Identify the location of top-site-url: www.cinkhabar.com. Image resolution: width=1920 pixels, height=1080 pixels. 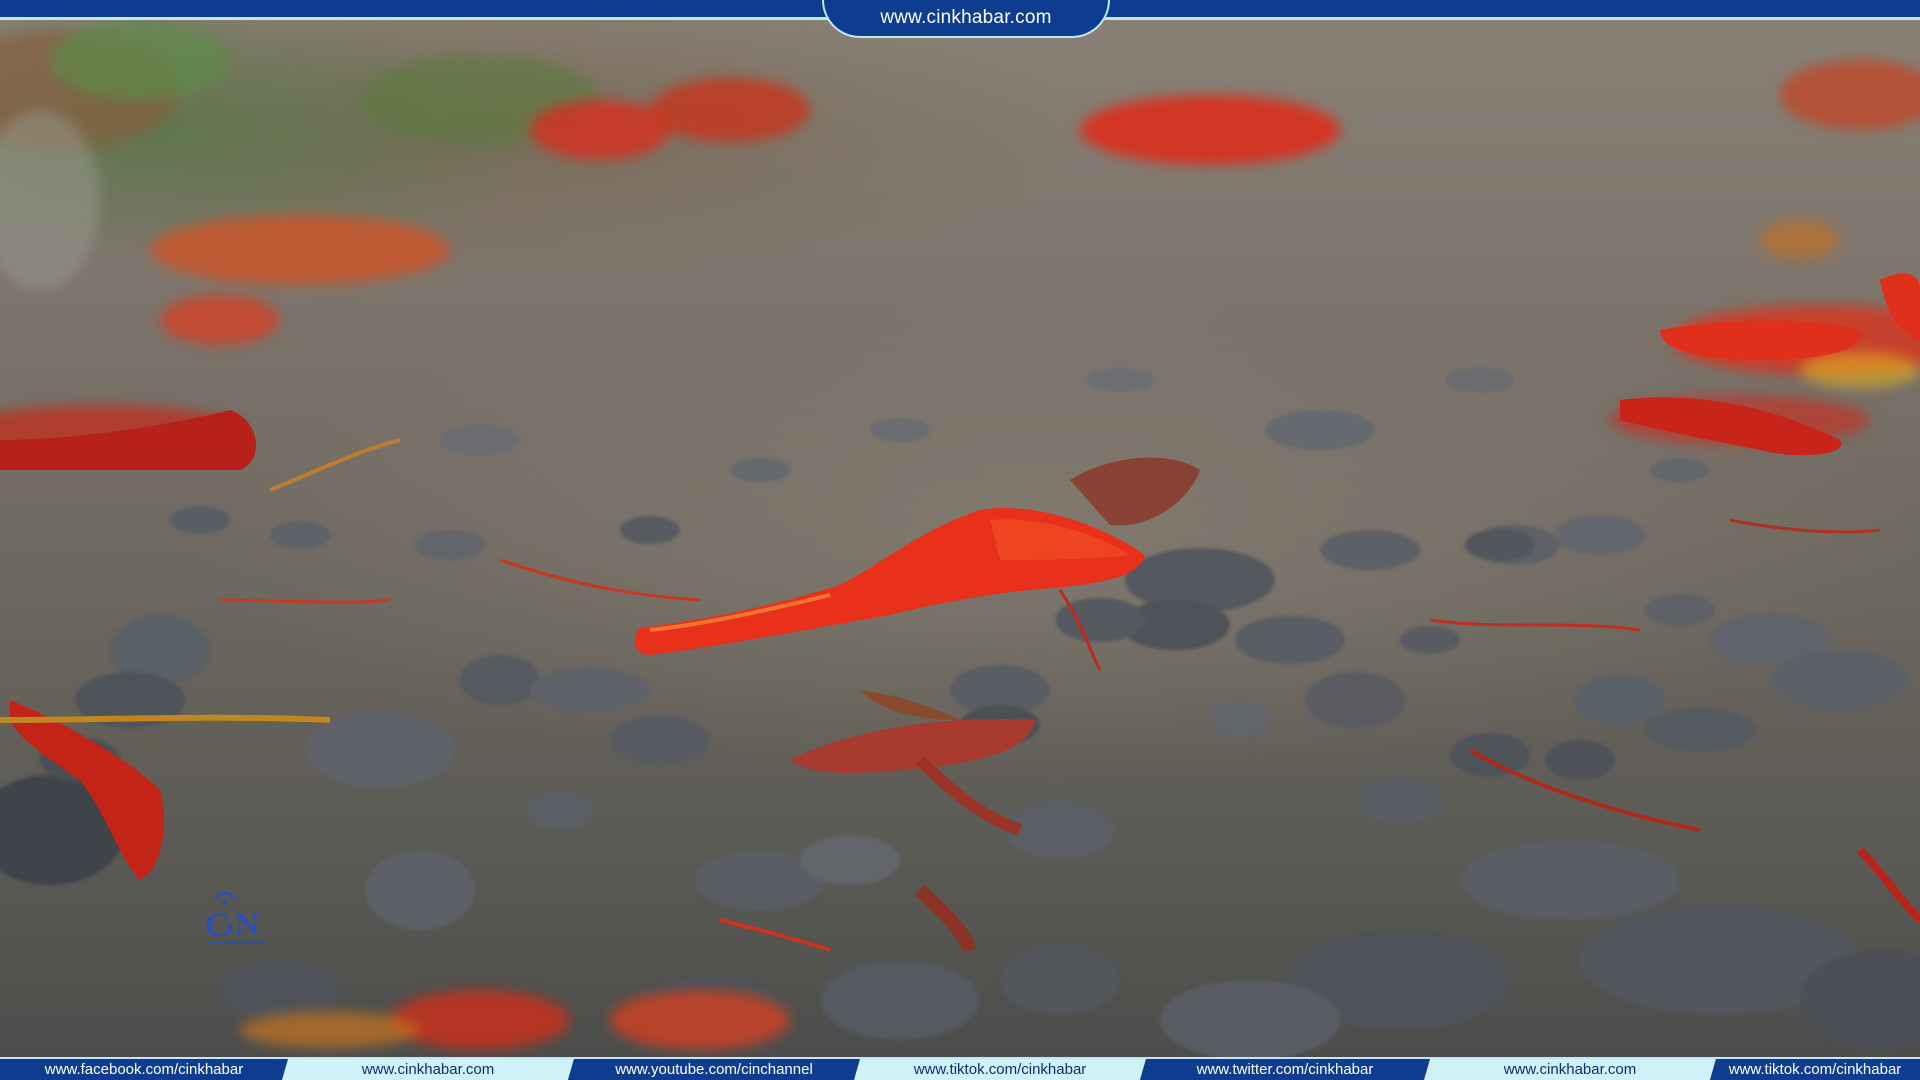
(965, 18).